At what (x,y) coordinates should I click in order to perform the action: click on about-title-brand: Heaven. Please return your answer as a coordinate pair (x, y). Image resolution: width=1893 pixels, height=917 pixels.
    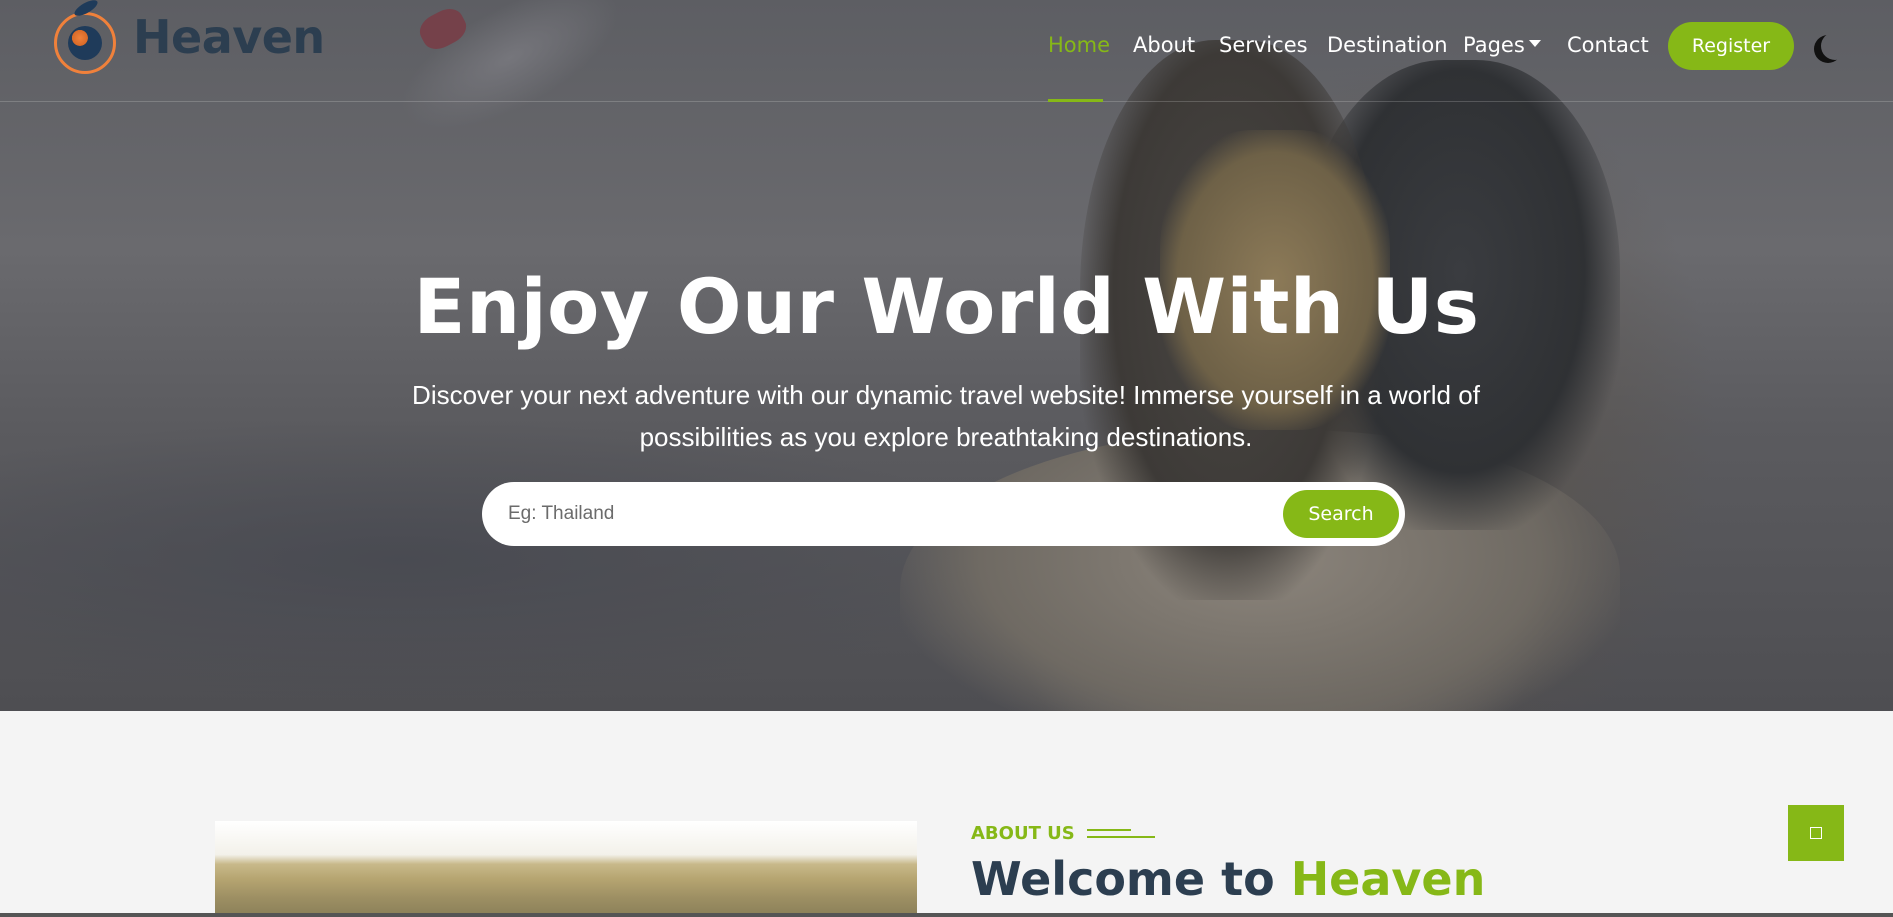
    Looking at the image, I should click on (1388, 879).